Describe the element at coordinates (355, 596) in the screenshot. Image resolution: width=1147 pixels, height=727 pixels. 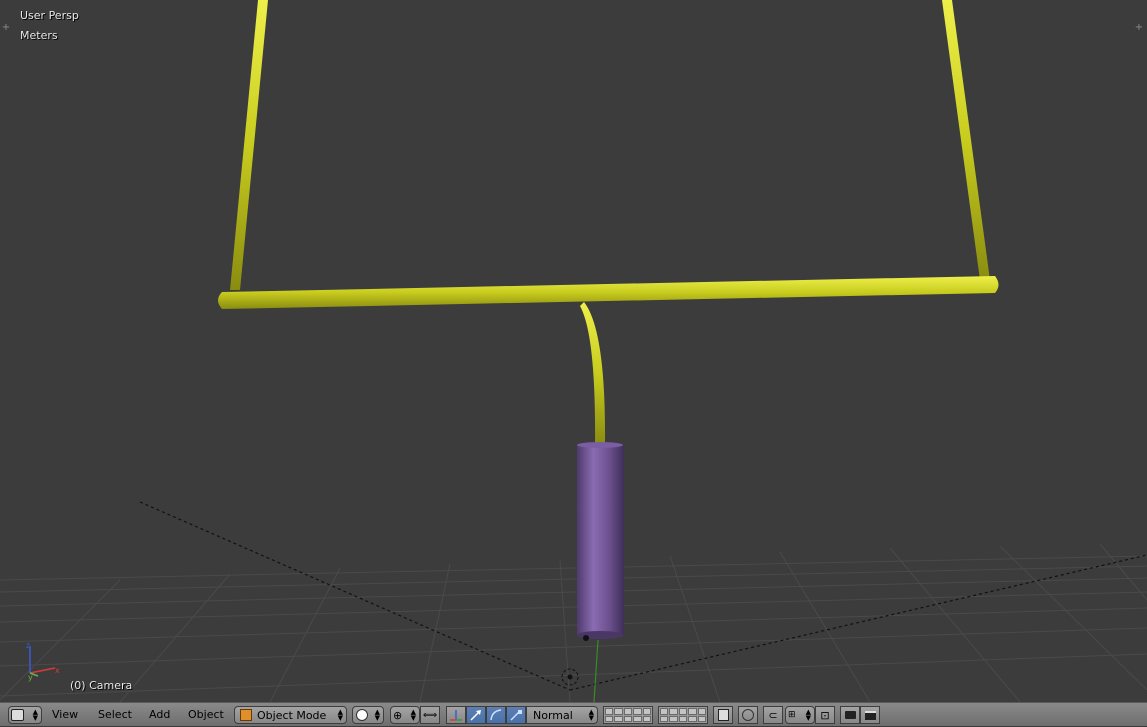
I see `x-axis-line` at that location.